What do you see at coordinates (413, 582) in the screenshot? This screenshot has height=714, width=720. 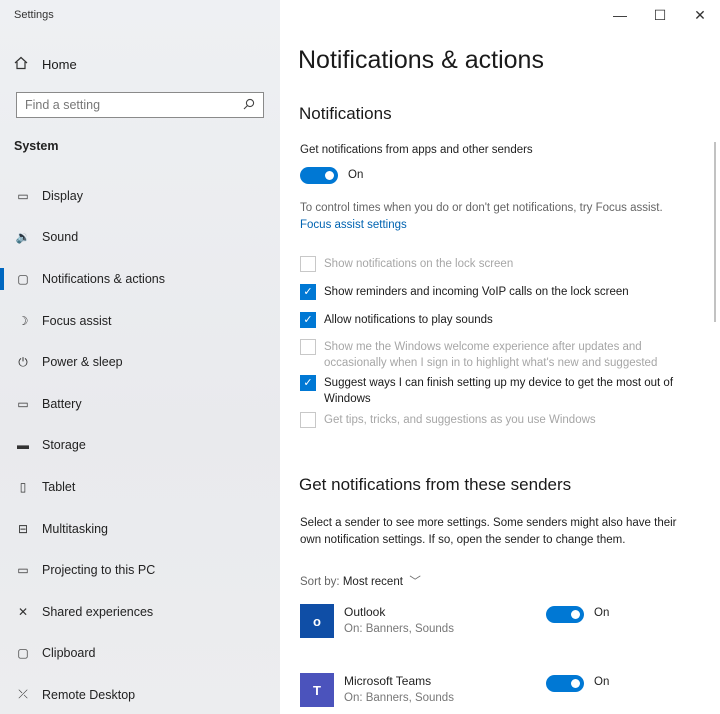 I see `chevron-down-icon: ﹀` at bounding box center [413, 582].